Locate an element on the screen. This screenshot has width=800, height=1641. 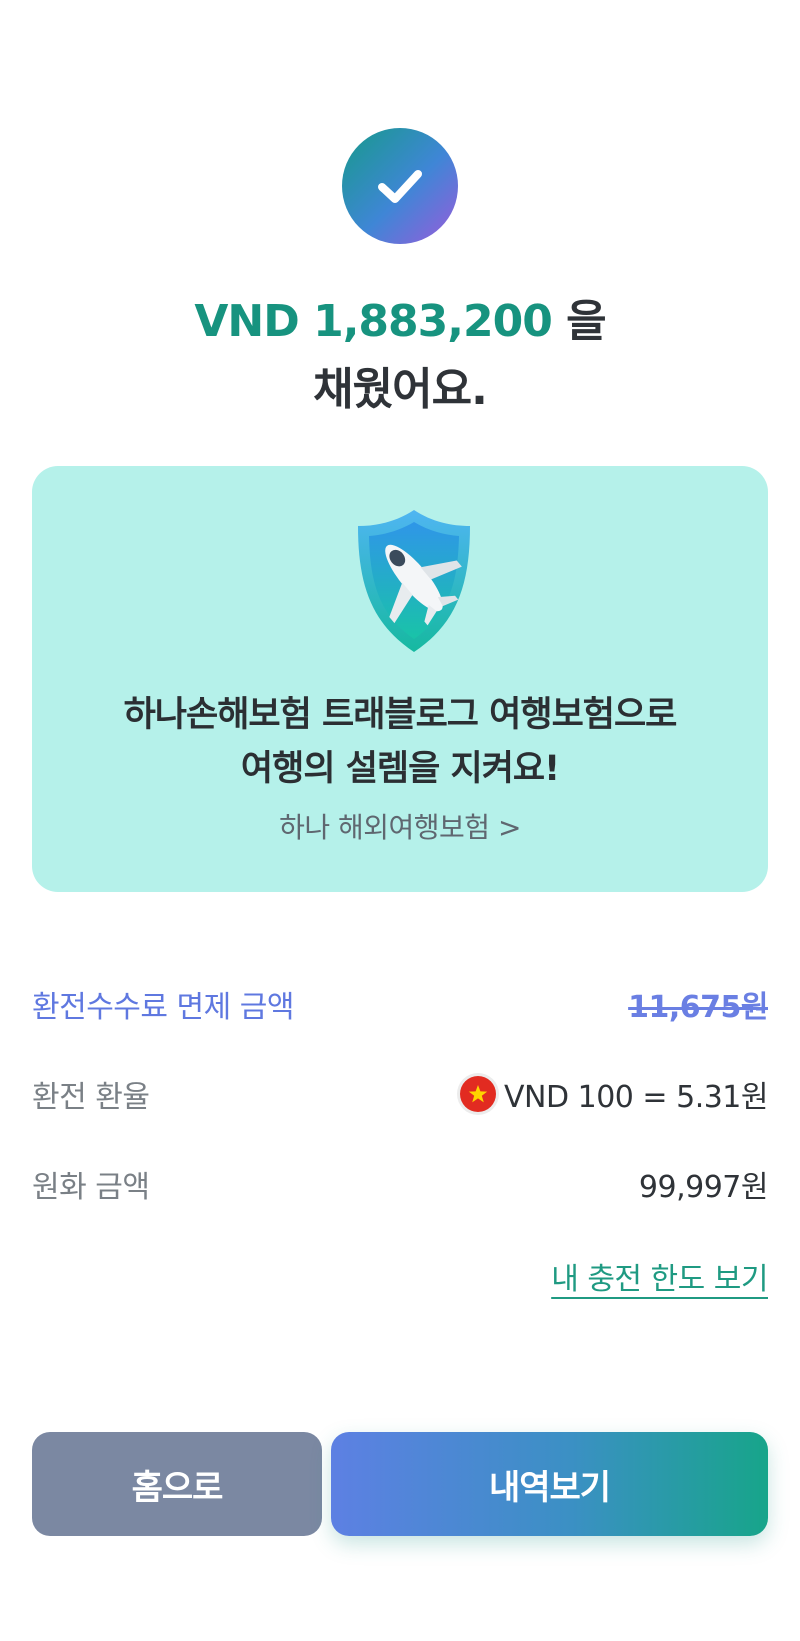
exchange-rate-row: 환전 환율 VND 100 = 5.31원 is located at coordinates (400, 1094).